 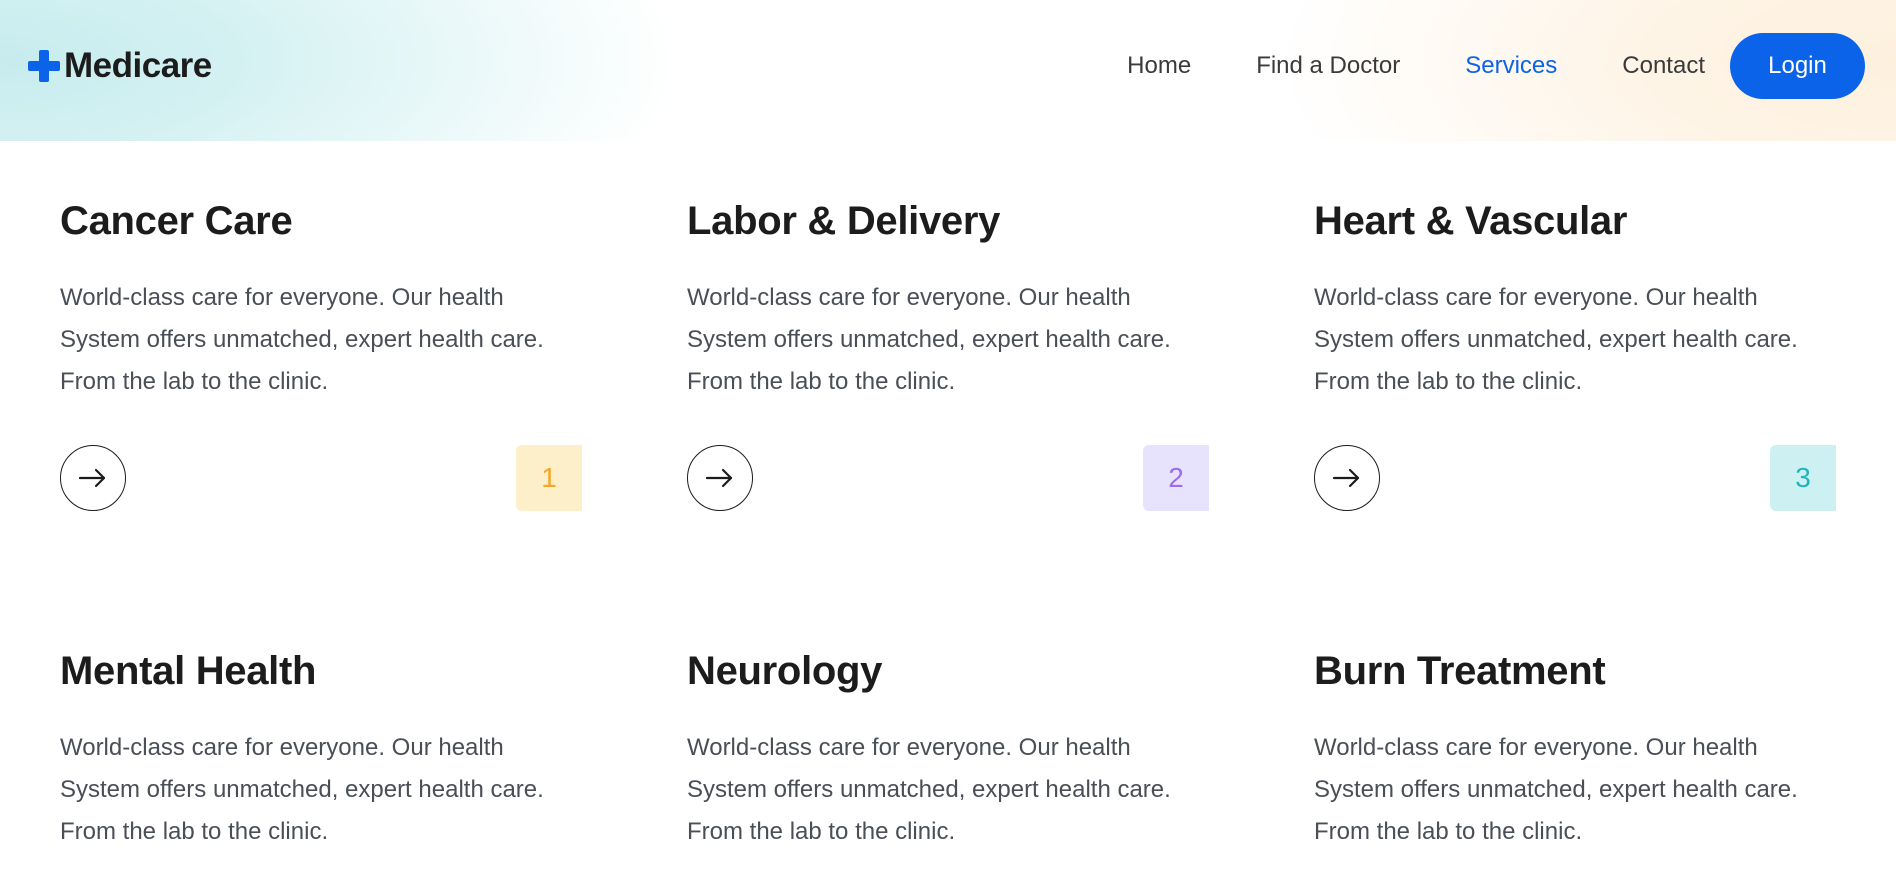 I want to click on nav-item-contact: Contact, so click(x=1663, y=66).